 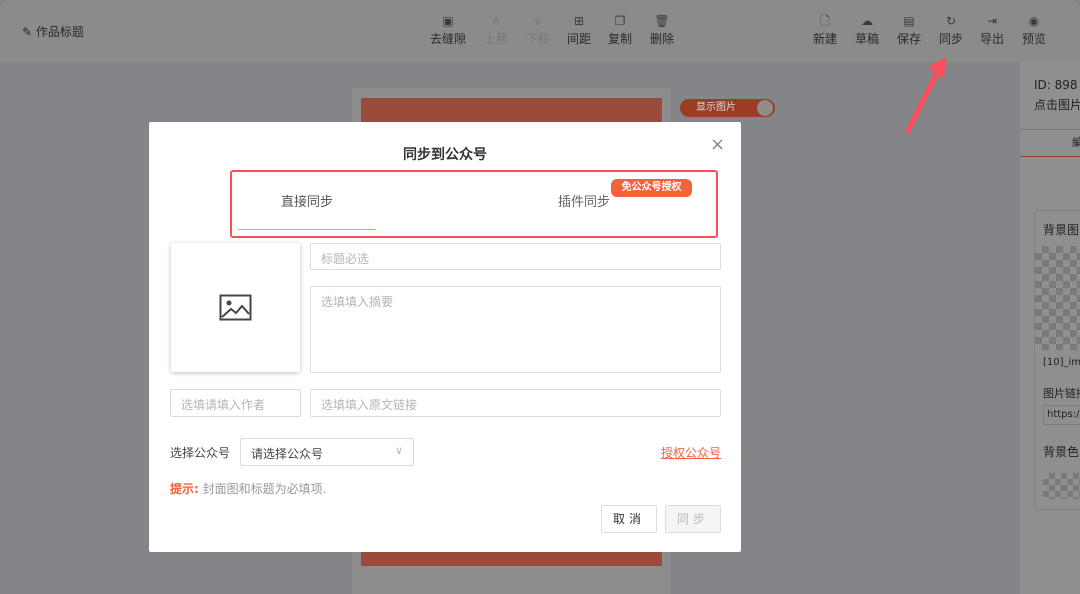 What do you see at coordinates (951, 29) in the screenshot?
I see `sync-button: ↻ 同步` at bounding box center [951, 29].